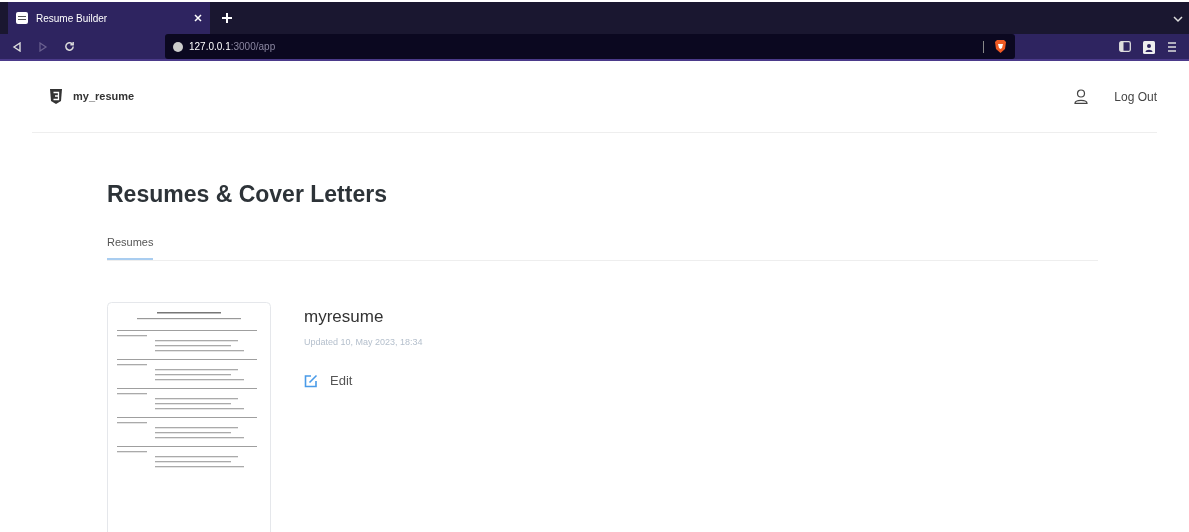  I want to click on page-icon, so click(22, 18).